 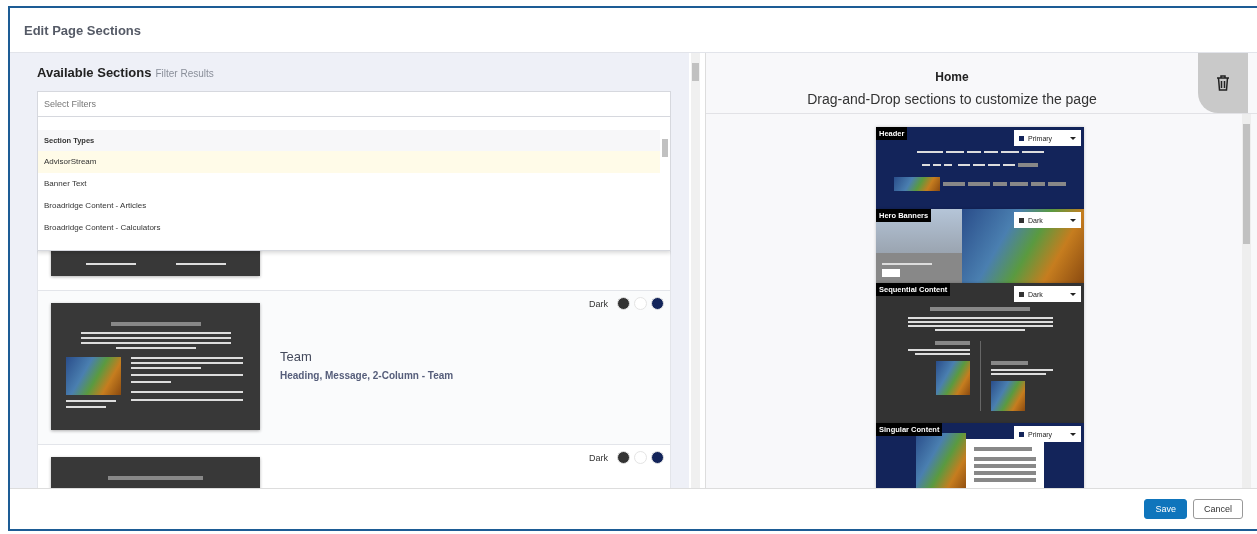 I want to click on panel-heading: Available Sections, so click(x=94, y=72).